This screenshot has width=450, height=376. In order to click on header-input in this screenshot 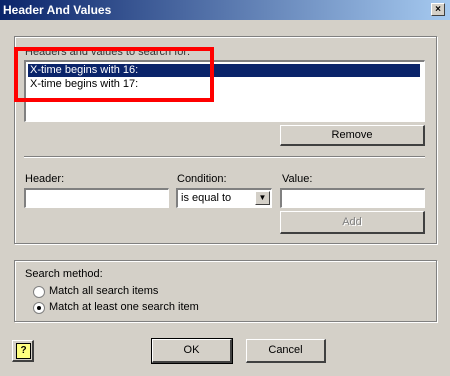, I will do `click(96, 198)`.